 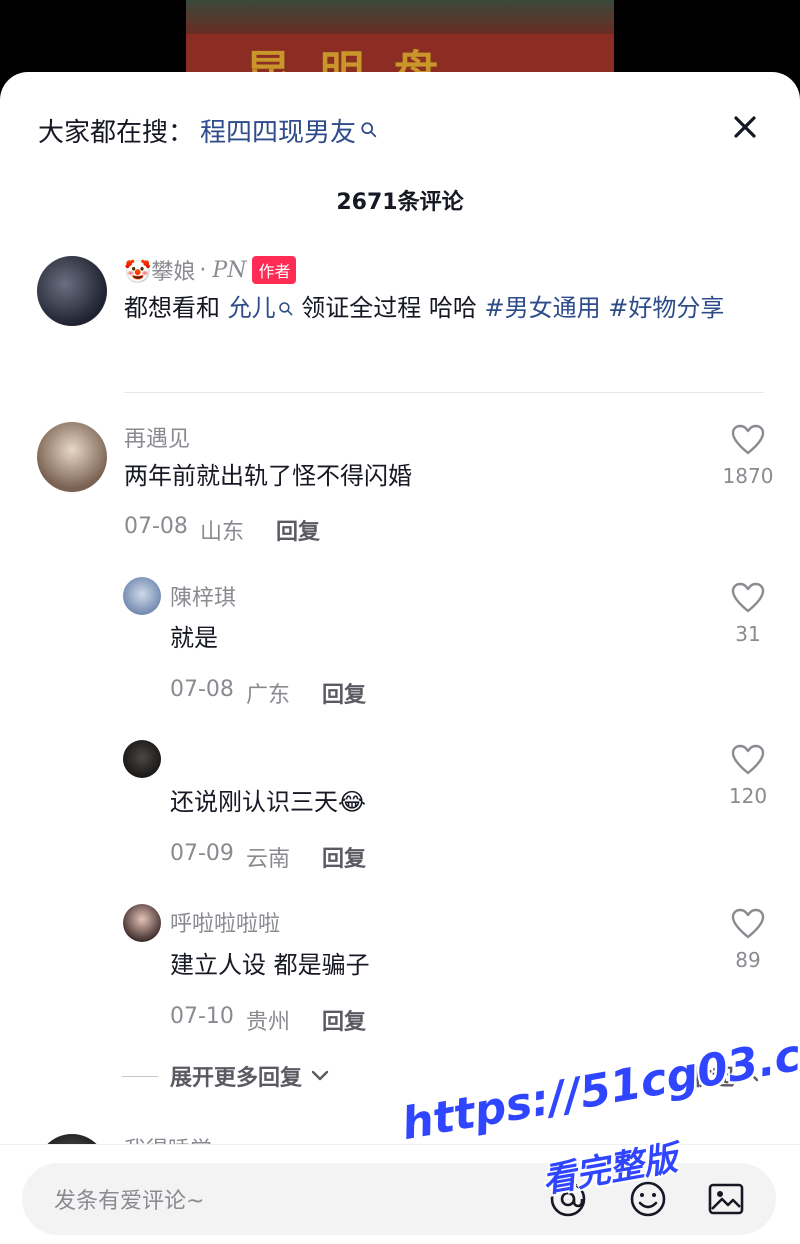 What do you see at coordinates (748, 634) in the screenshot?
I see `like-count: 31` at bounding box center [748, 634].